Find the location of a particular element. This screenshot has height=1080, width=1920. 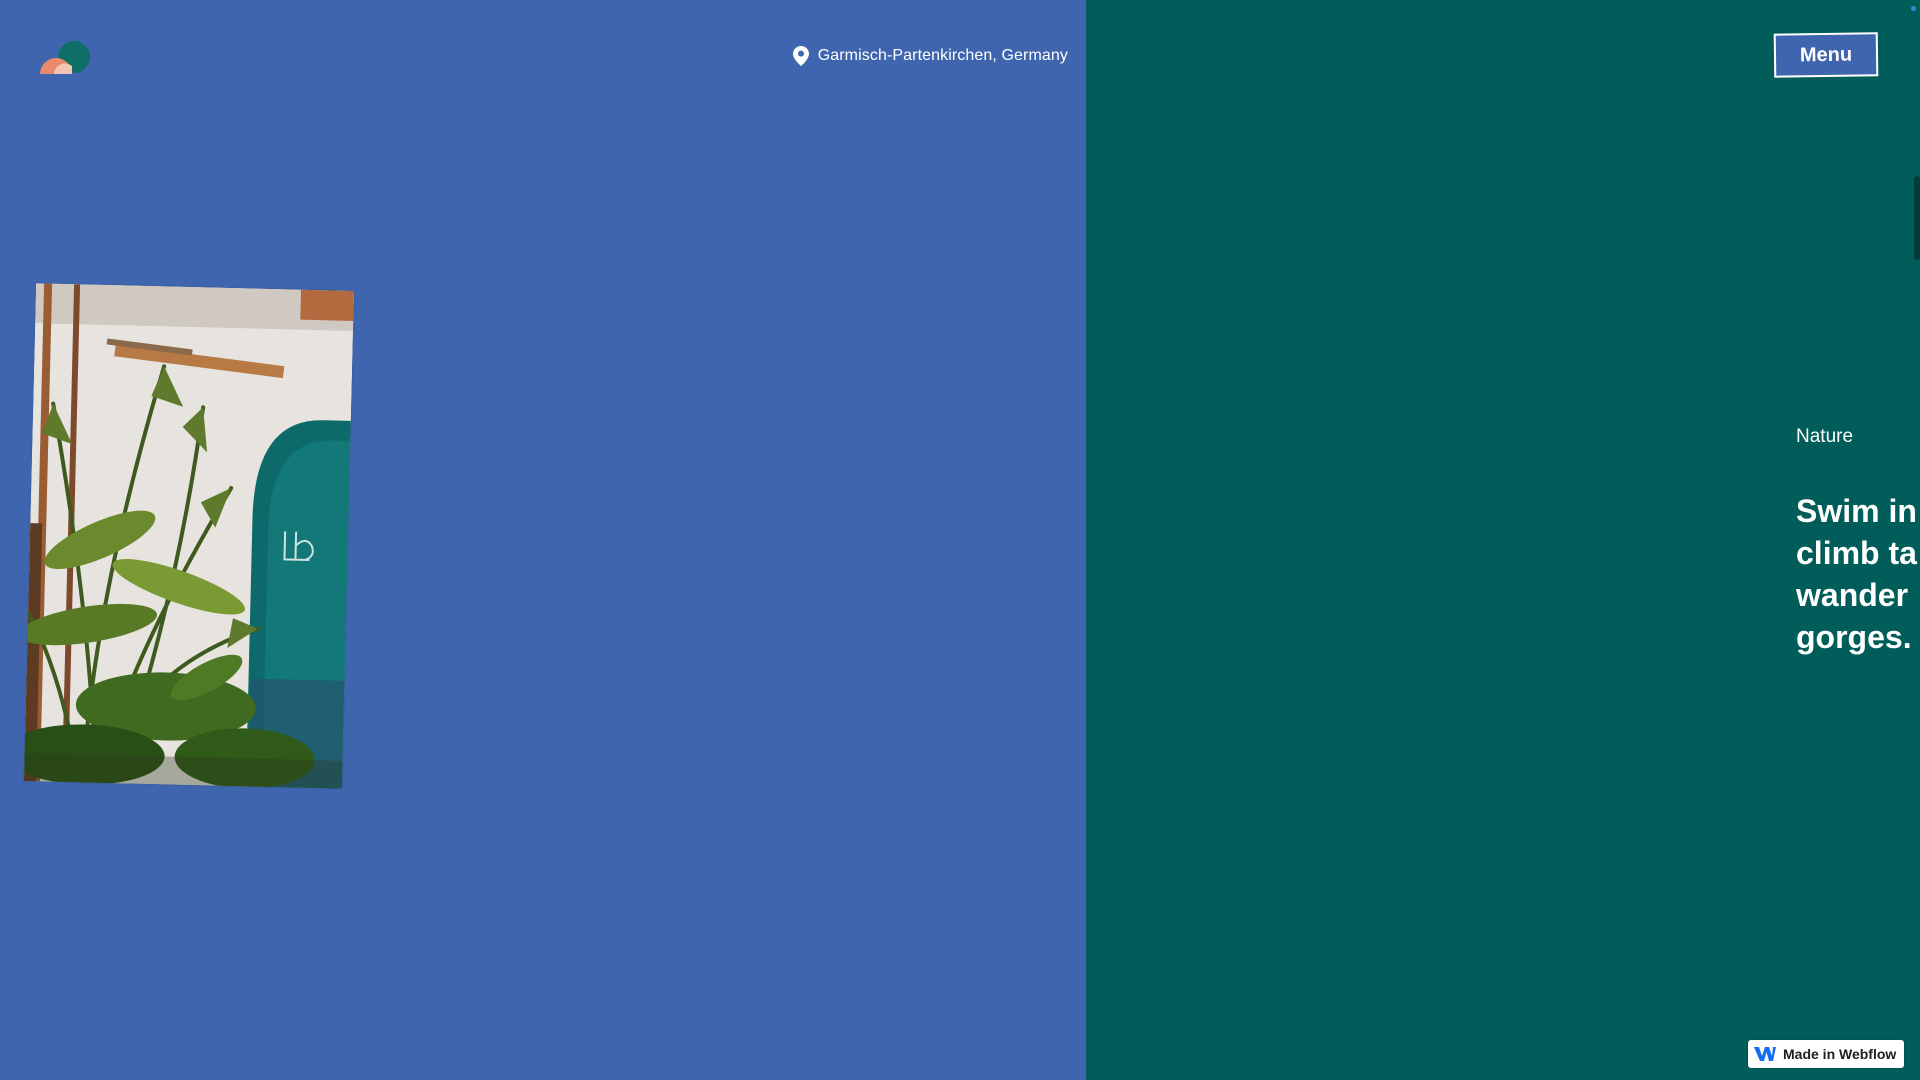

scrollbar-thumb is located at coordinates (1917, 218).